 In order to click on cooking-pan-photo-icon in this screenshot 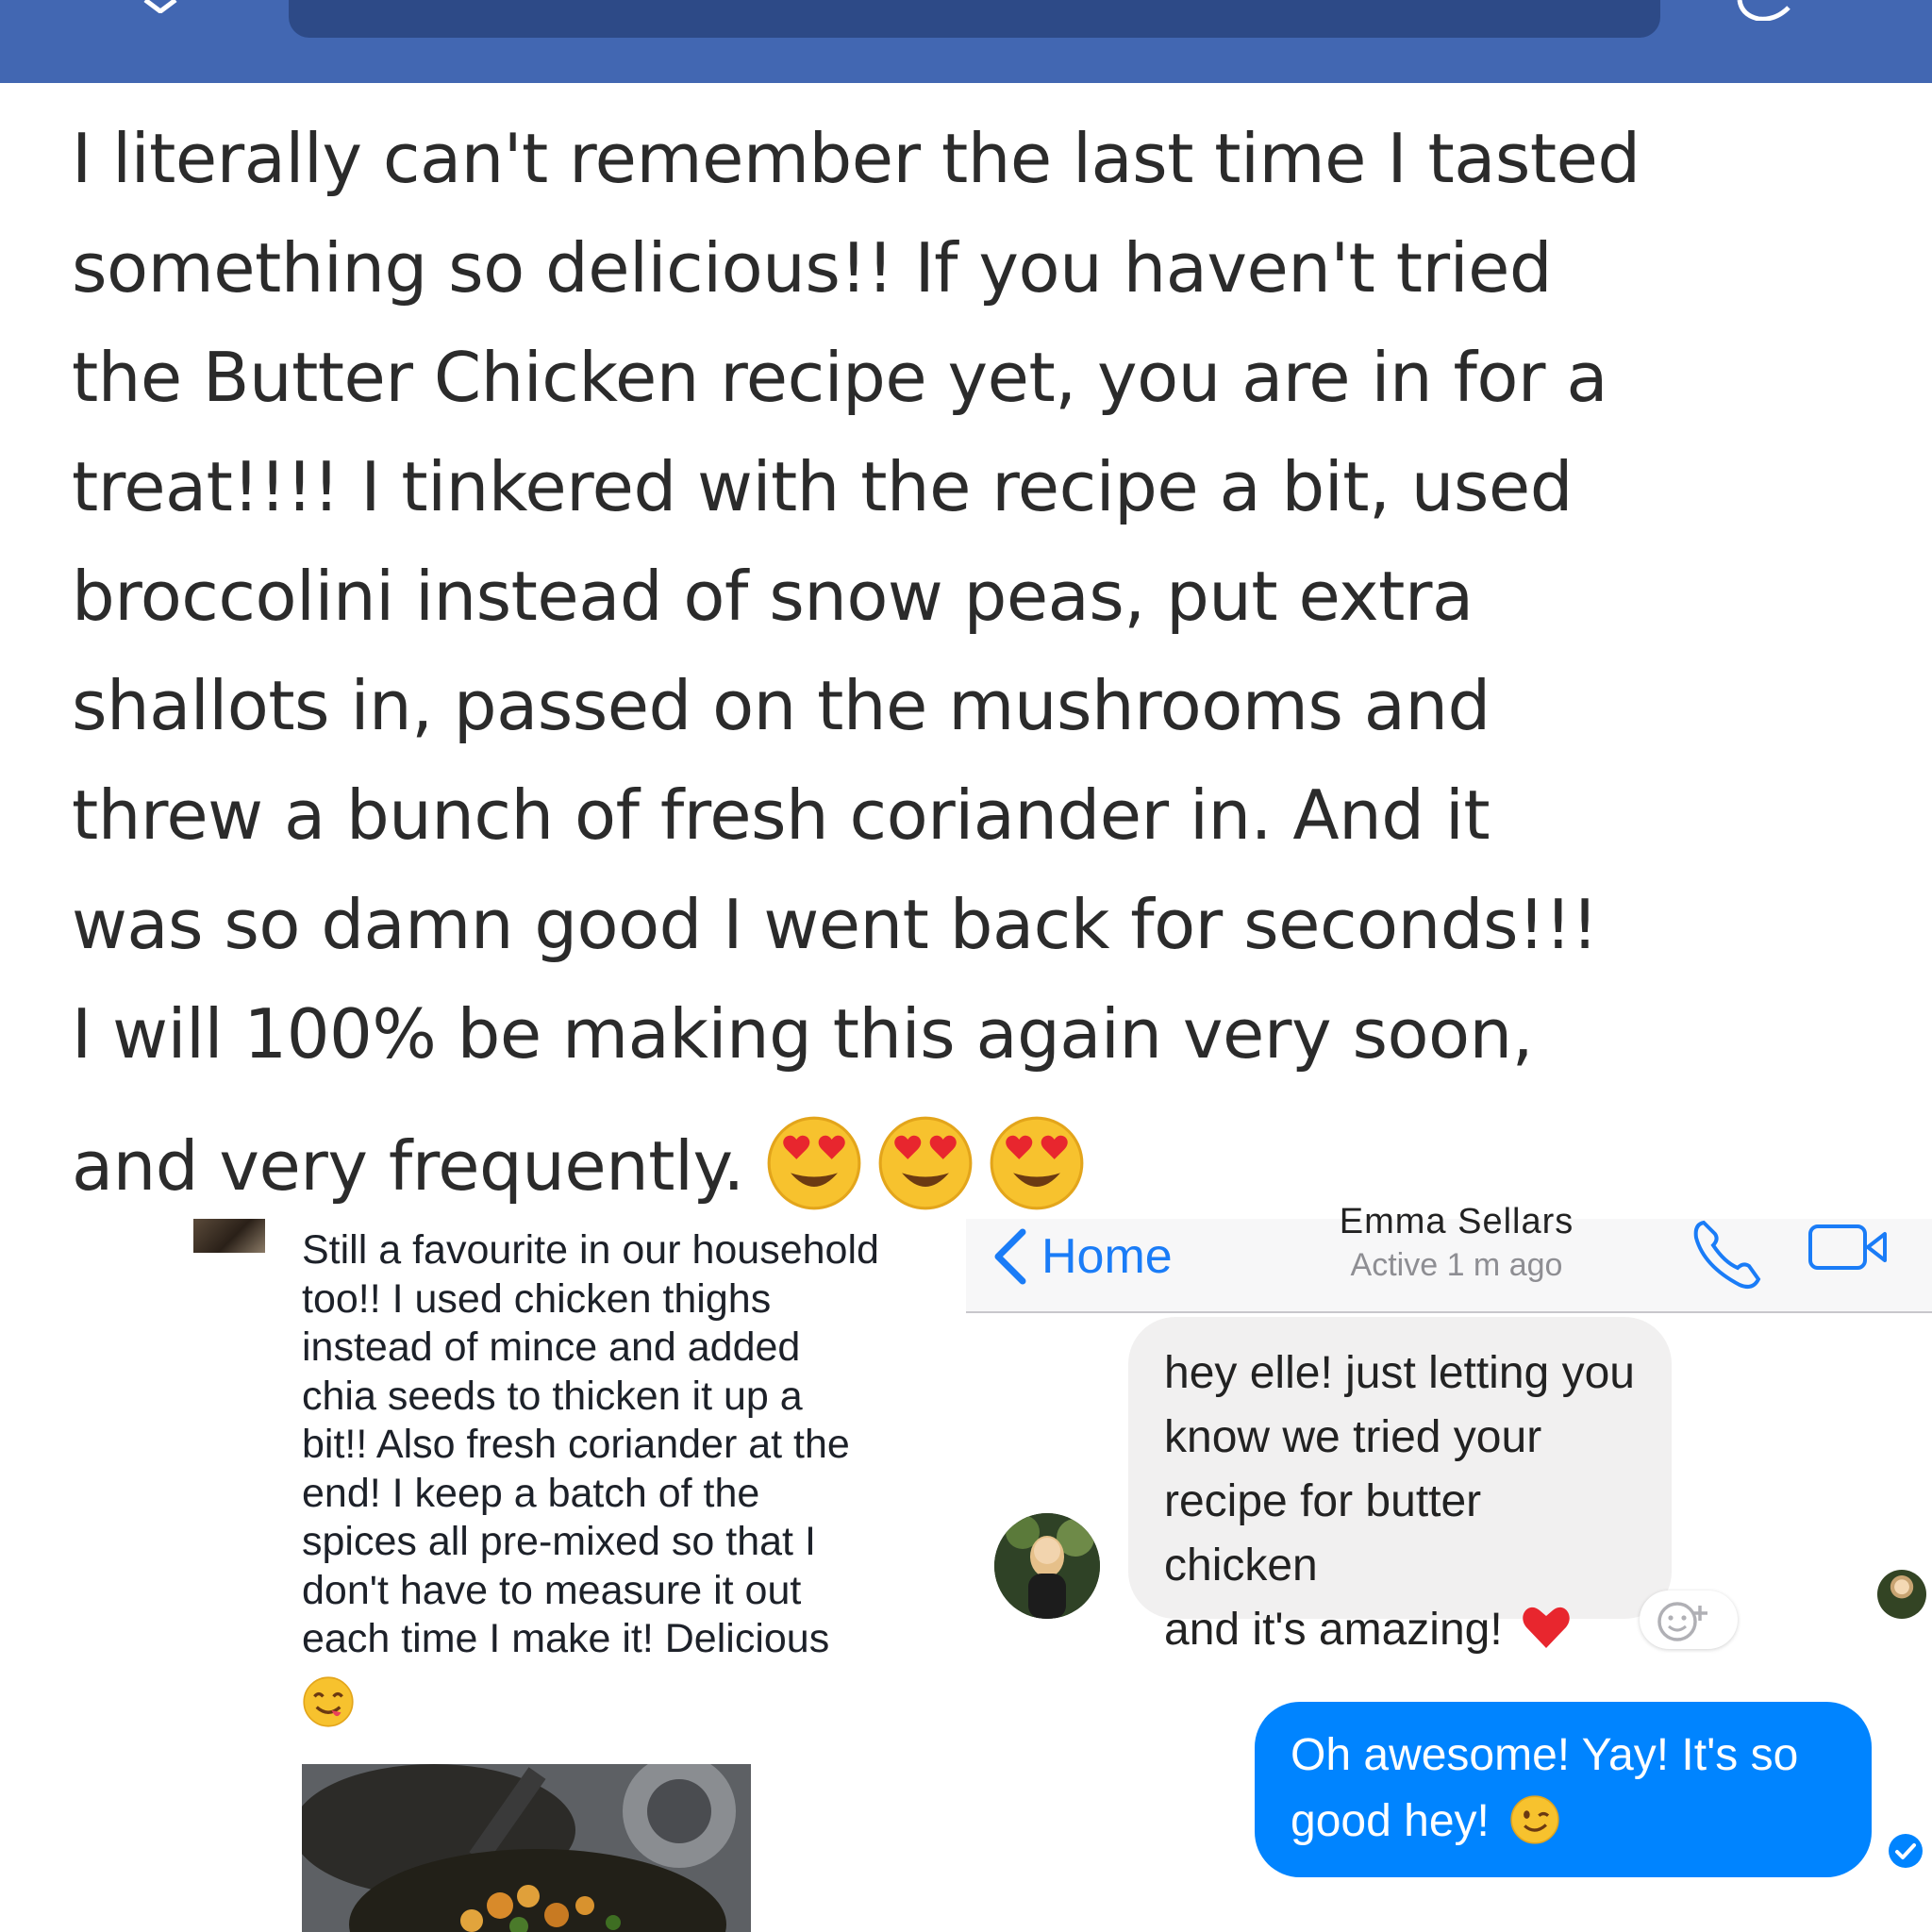, I will do `click(526, 1848)`.